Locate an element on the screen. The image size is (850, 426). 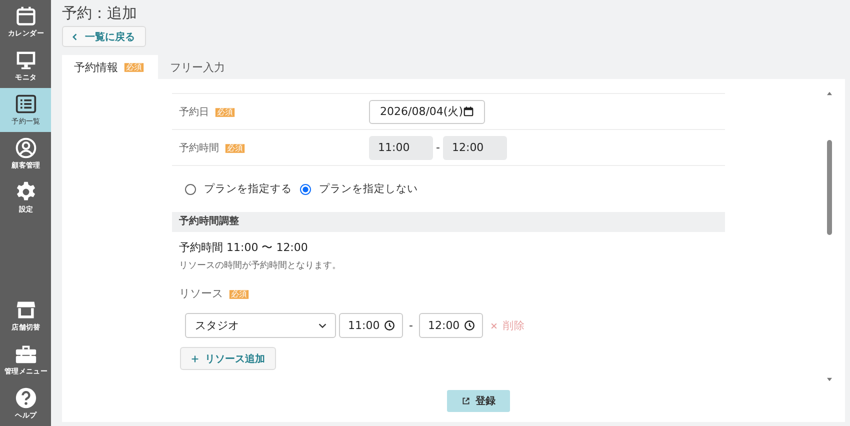
person-icon is located at coordinates (25, 148).